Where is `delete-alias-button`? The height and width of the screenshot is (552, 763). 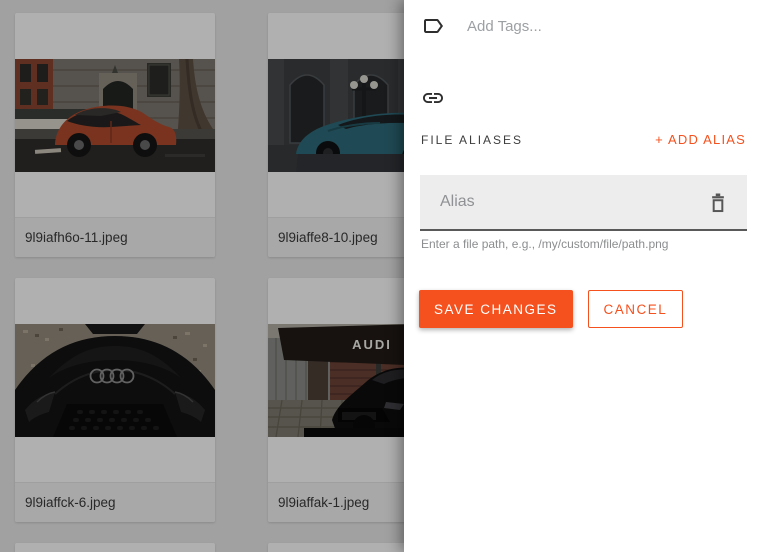
delete-alias-button is located at coordinates (718, 202).